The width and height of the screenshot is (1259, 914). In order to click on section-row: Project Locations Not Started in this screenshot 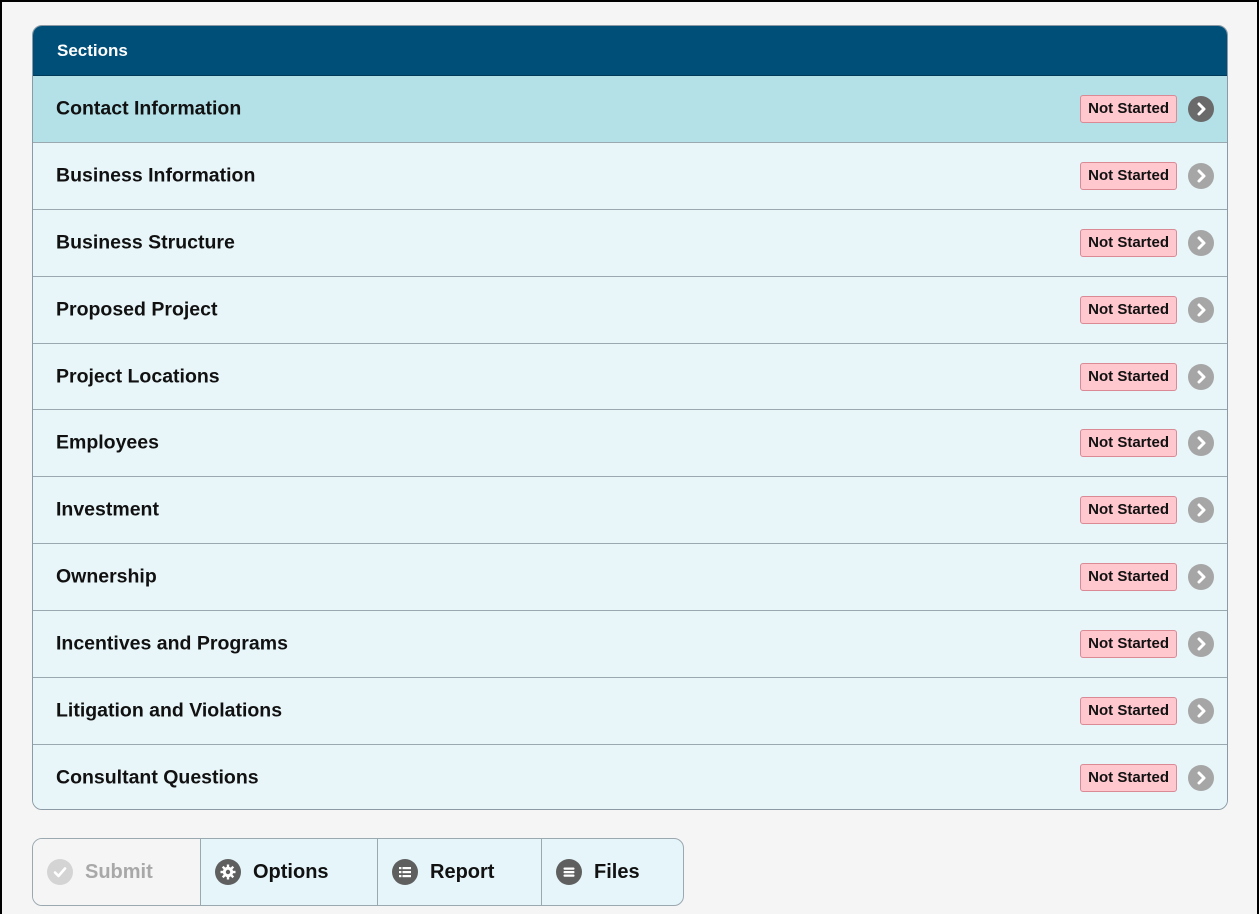, I will do `click(630, 377)`.